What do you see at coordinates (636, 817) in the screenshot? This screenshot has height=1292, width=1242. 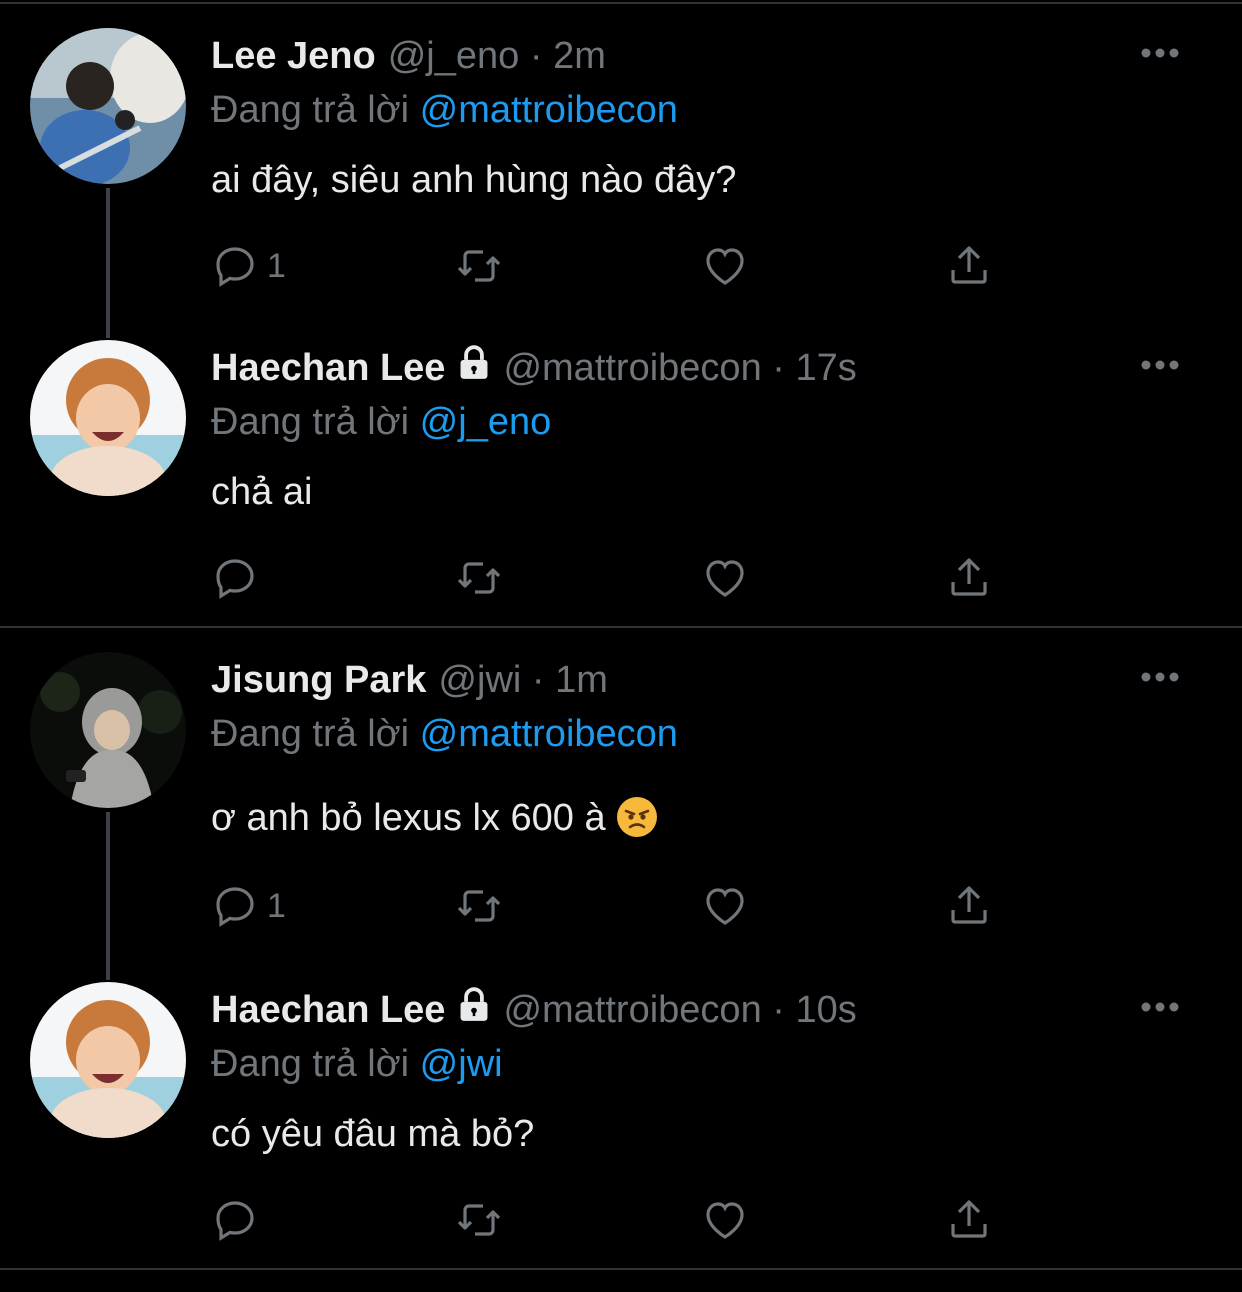 I see `angry-face-icon` at bounding box center [636, 817].